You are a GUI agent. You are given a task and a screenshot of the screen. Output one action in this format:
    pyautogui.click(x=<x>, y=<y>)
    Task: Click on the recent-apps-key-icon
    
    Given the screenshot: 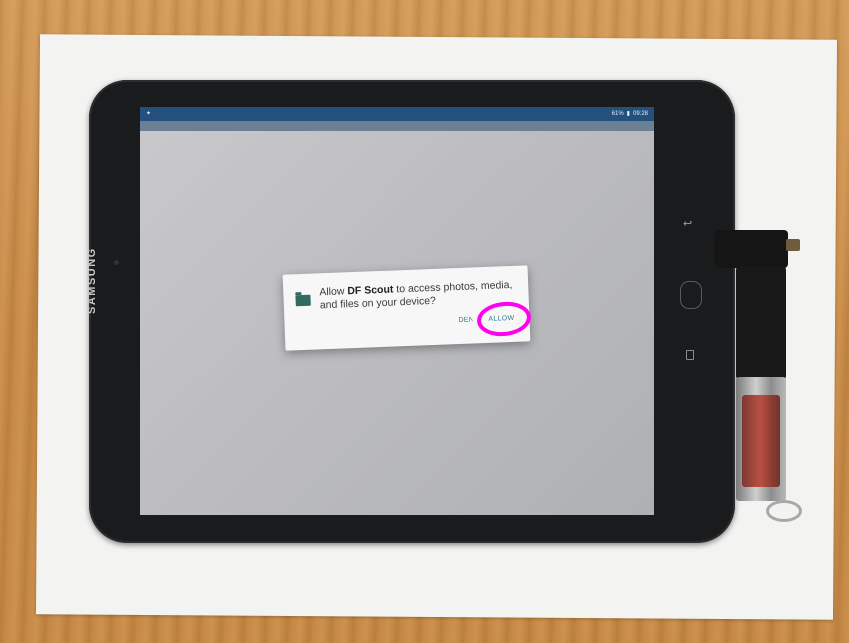 What is the action you would take?
    pyautogui.click(x=690, y=355)
    